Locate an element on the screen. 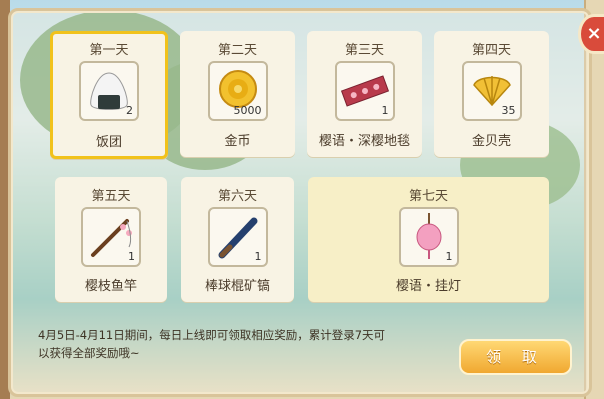 This screenshot has height=399, width=604. item-quantity: 35 is located at coordinates (508, 110).